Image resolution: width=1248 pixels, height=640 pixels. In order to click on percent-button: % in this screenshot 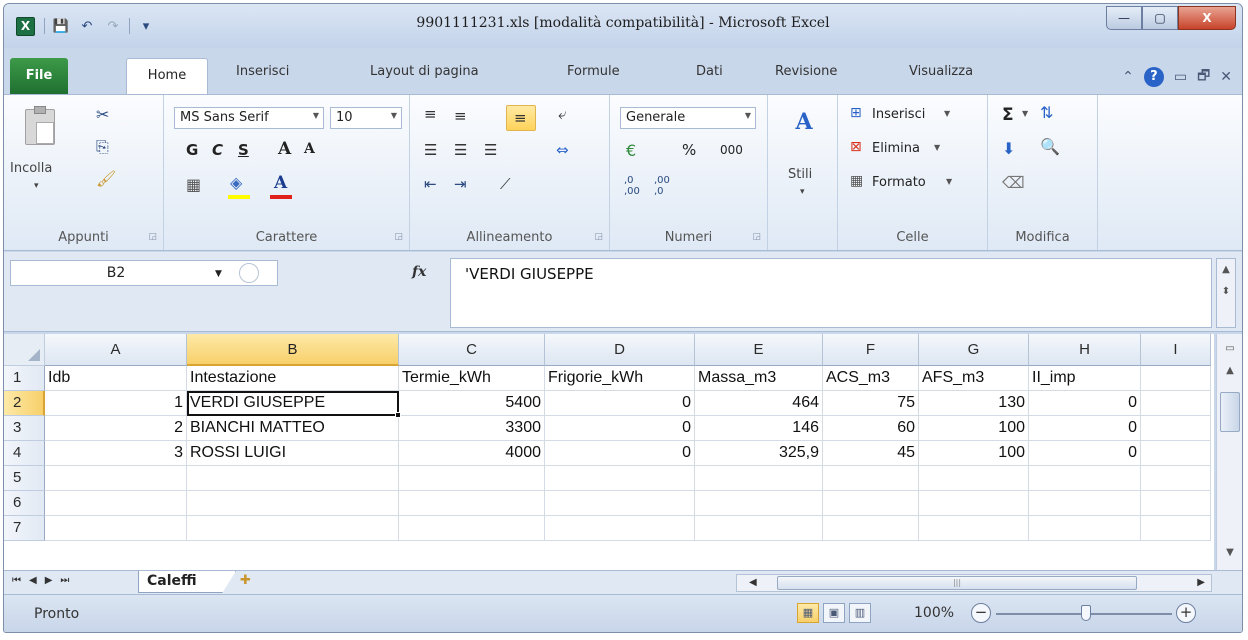, I will do `click(689, 150)`.